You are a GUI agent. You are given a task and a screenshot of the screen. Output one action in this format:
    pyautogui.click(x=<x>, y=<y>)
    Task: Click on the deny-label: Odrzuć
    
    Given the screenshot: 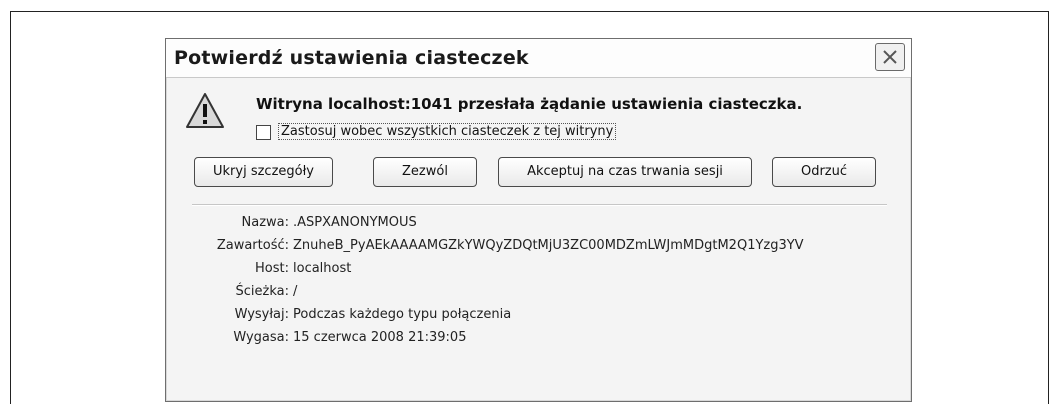 What is the action you would take?
    pyautogui.click(x=824, y=171)
    